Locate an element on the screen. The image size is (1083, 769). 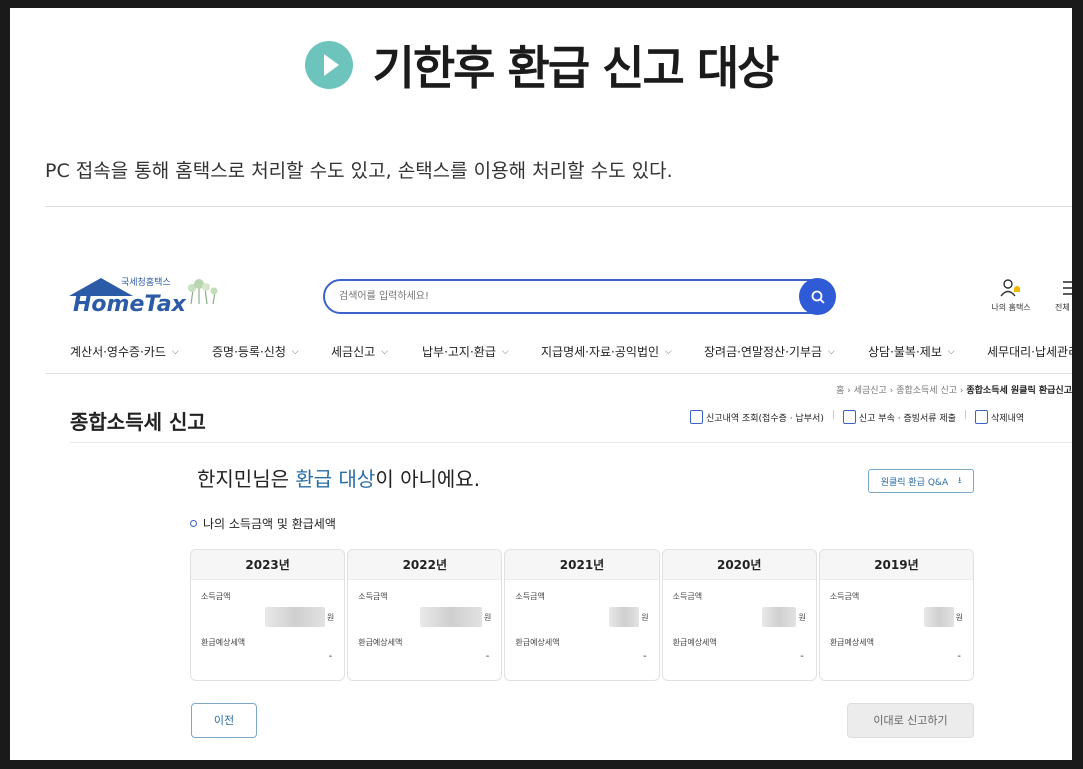
search-button is located at coordinates (817, 296).